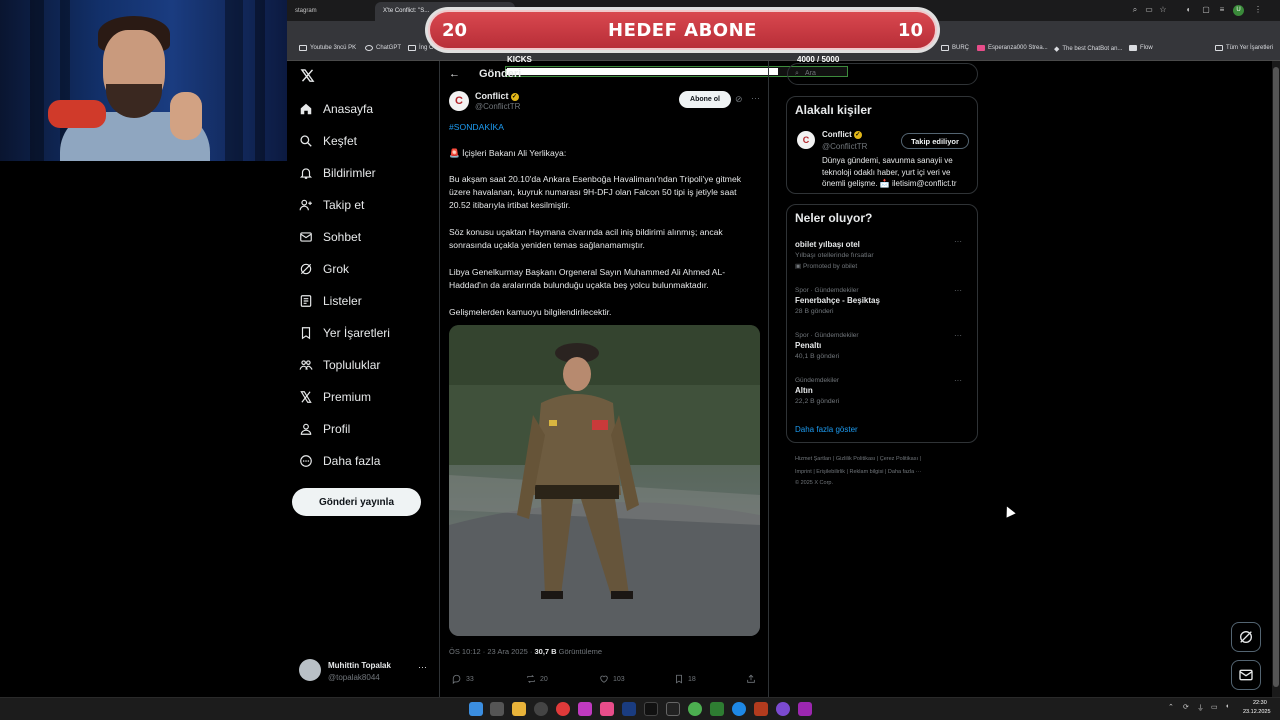  I want to click on like-button: 103, so click(612, 679).